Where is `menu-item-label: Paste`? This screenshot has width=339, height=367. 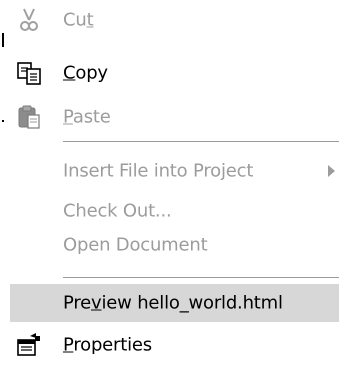 menu-item-label: Paste is located at coordinates (87, 117).